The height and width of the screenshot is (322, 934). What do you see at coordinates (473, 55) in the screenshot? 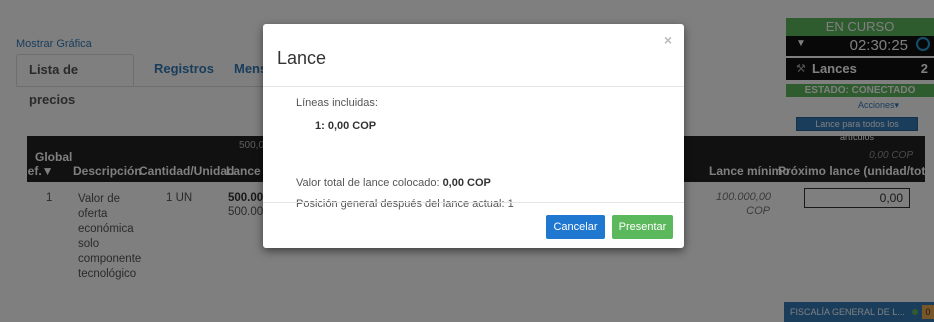
I see `modal-header: Lance ×` at bounding box center [473, 55].